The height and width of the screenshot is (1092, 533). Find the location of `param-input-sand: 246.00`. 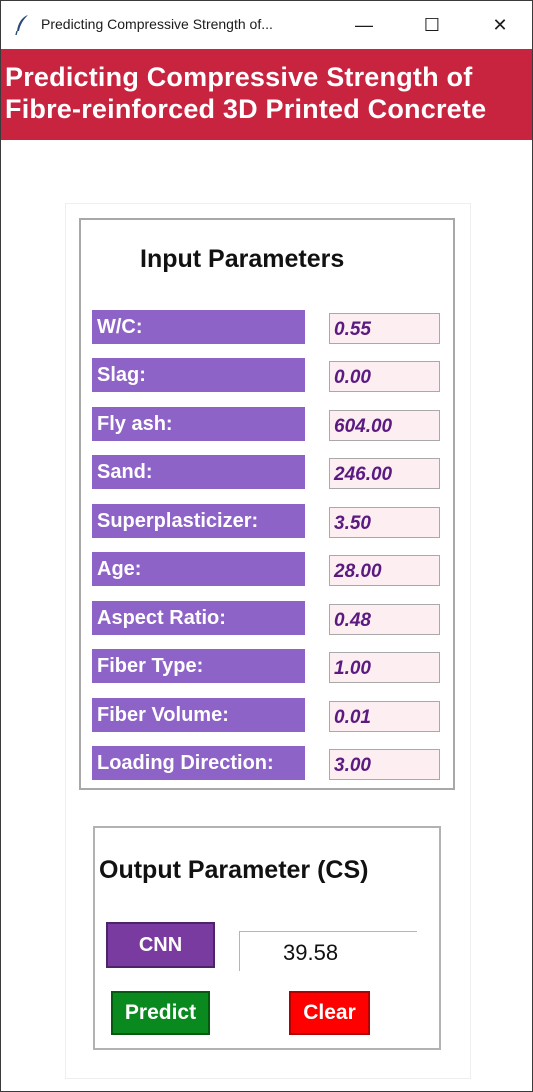

param-input-sand: 246.00 is located at coordinates (384, 473).